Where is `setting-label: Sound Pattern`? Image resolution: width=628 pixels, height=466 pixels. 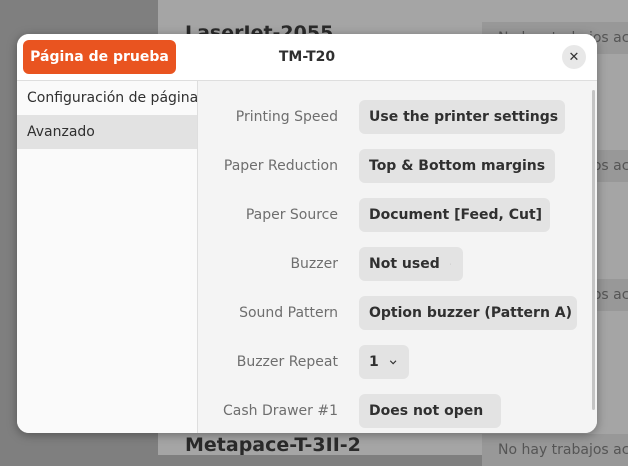 setting-label: Sound Pattern is located at coordinates (288, 313).